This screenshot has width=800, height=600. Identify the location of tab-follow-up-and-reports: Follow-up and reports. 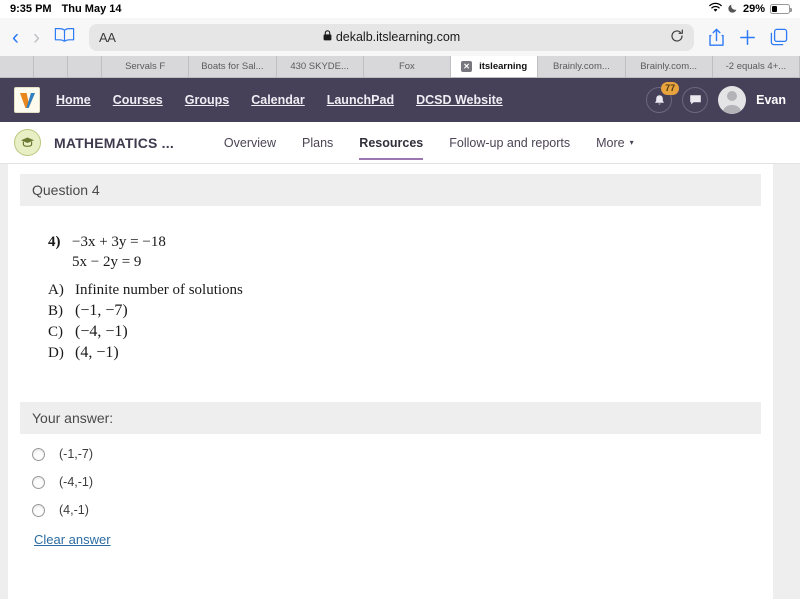
(509, 142).